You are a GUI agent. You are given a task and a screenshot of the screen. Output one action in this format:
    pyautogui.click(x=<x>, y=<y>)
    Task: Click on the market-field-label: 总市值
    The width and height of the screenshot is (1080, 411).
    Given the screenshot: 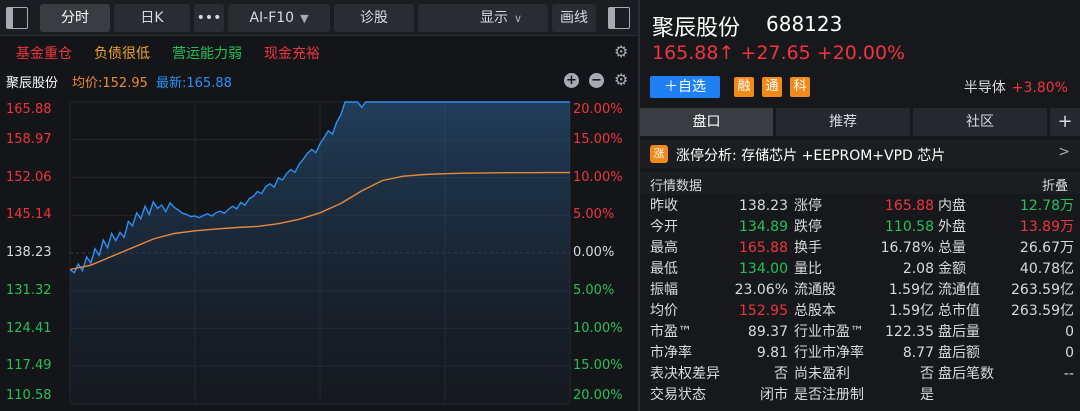 What is the action you would take?
    pyautogui.click(x=959, y=311)
    